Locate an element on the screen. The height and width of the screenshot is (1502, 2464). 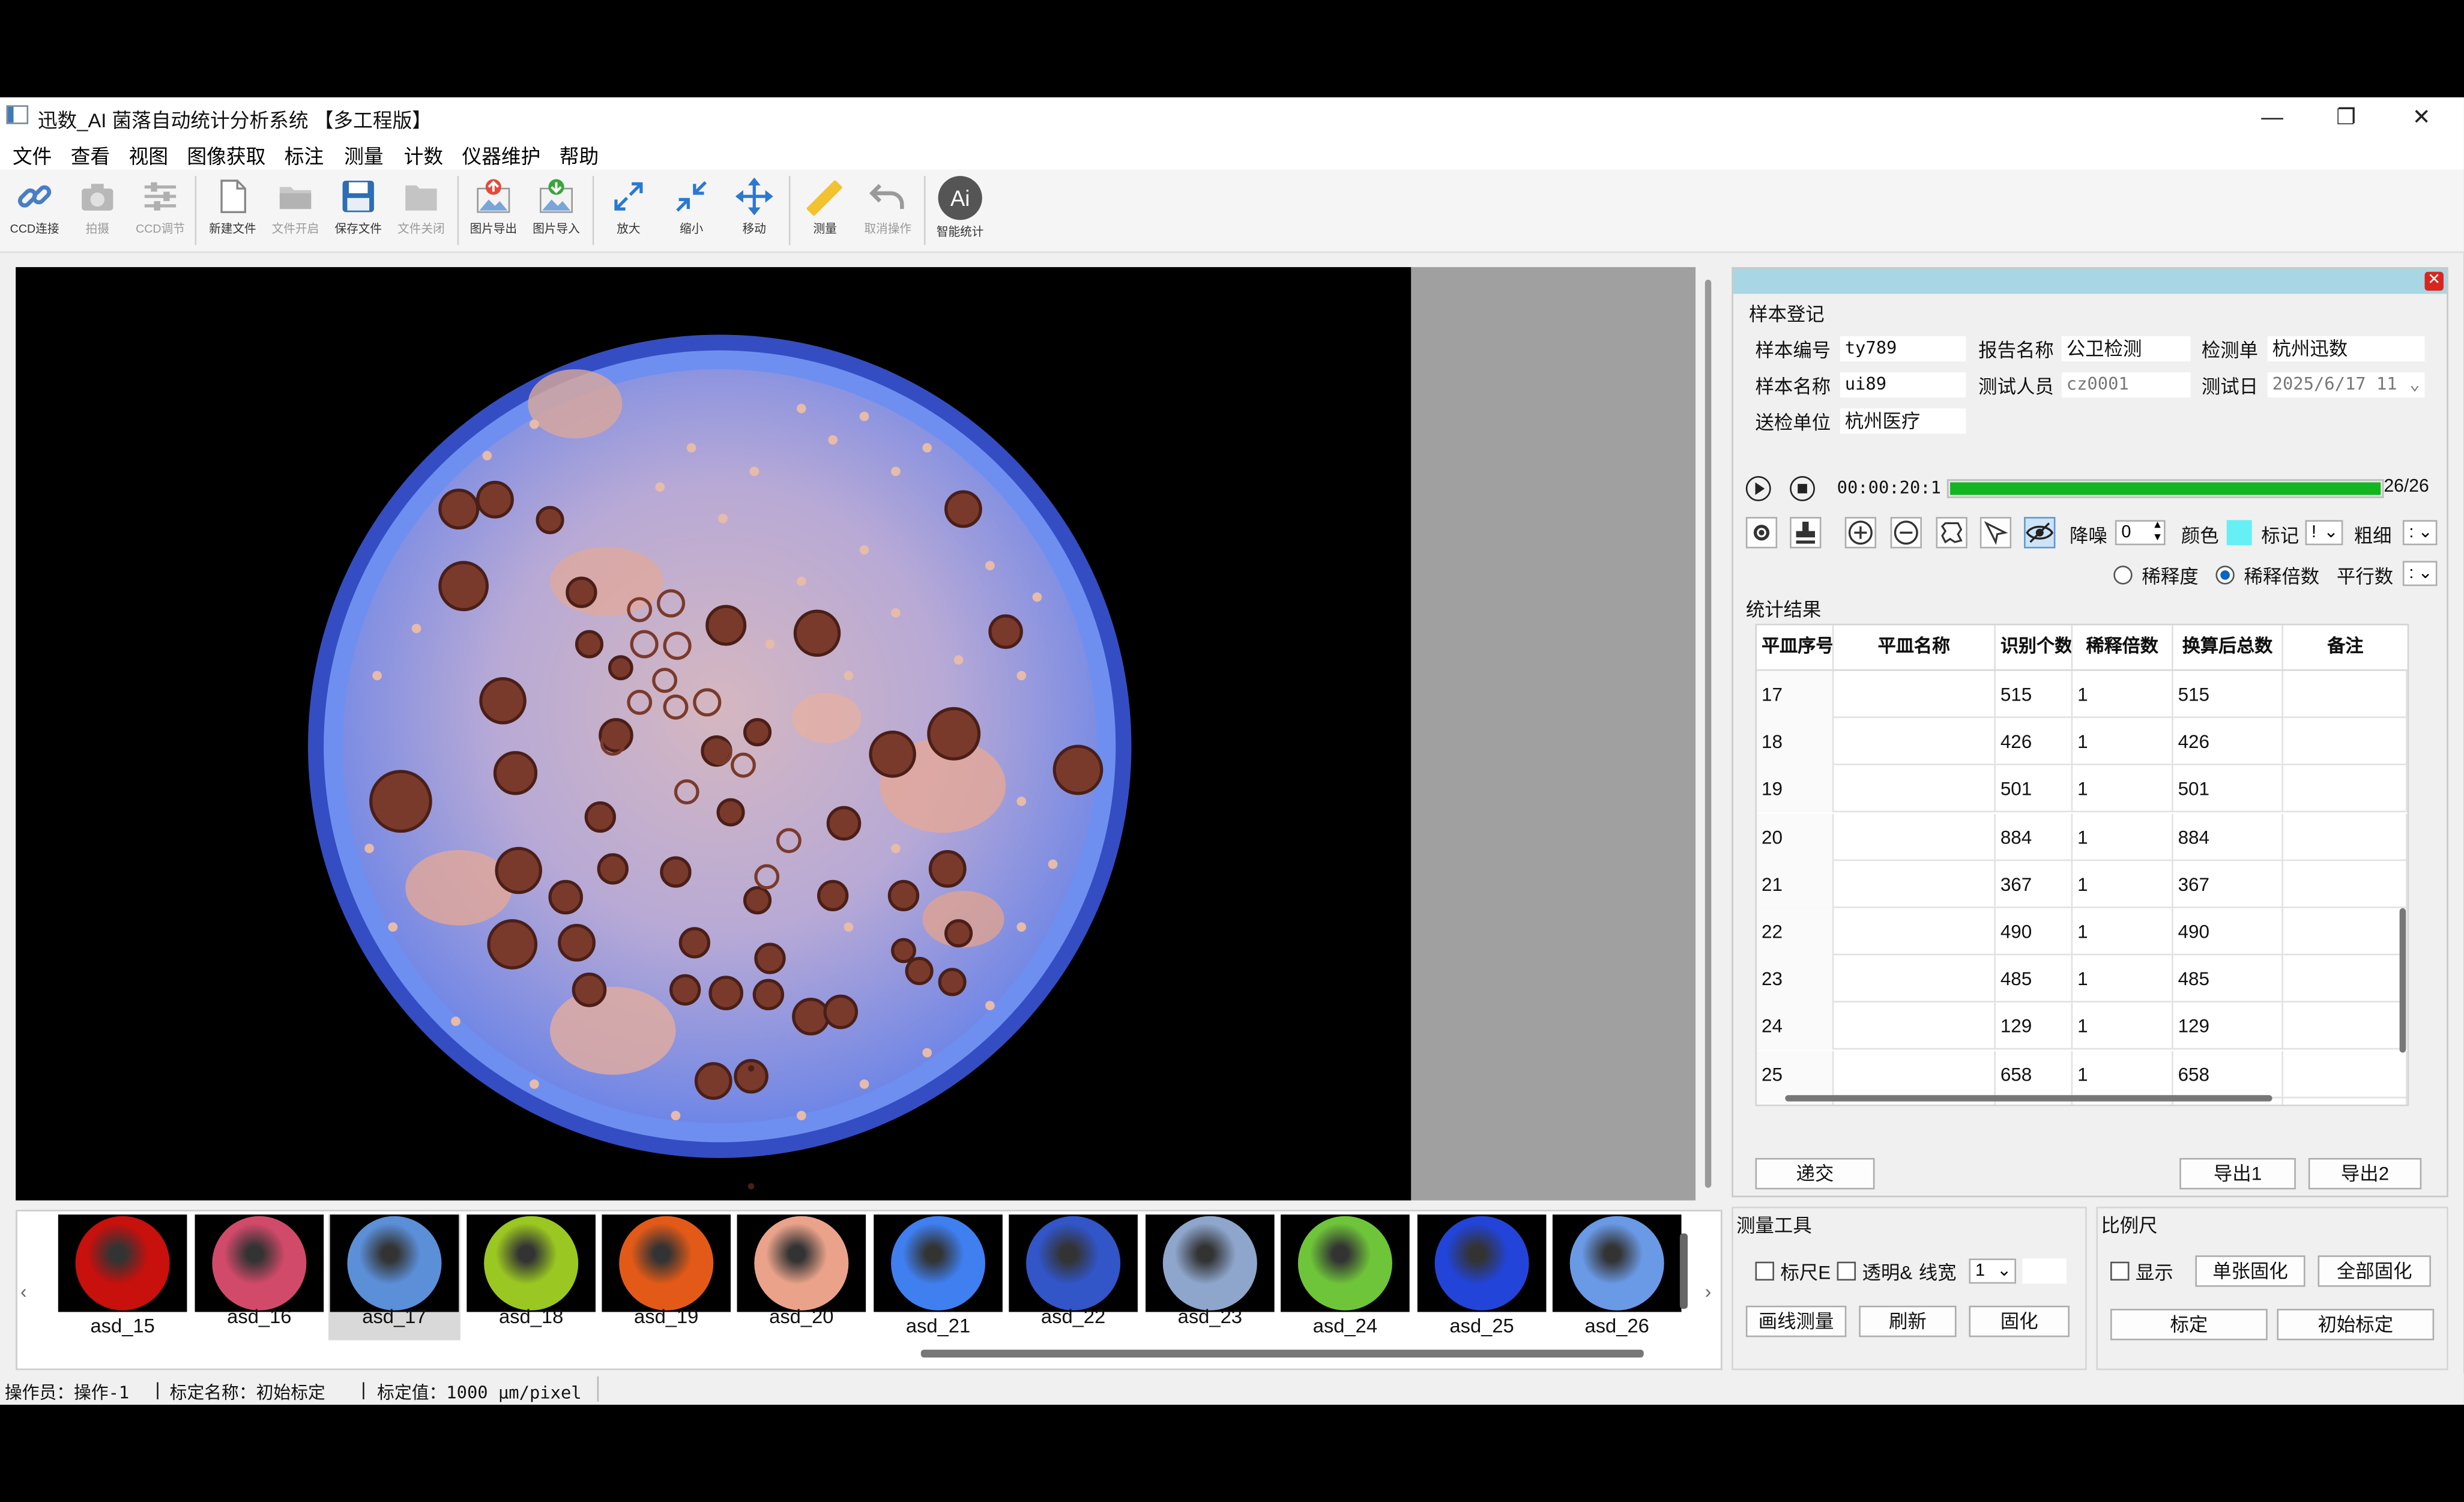
ccd-adjust-button: CCD调节 is located at coordinates (160, 206).